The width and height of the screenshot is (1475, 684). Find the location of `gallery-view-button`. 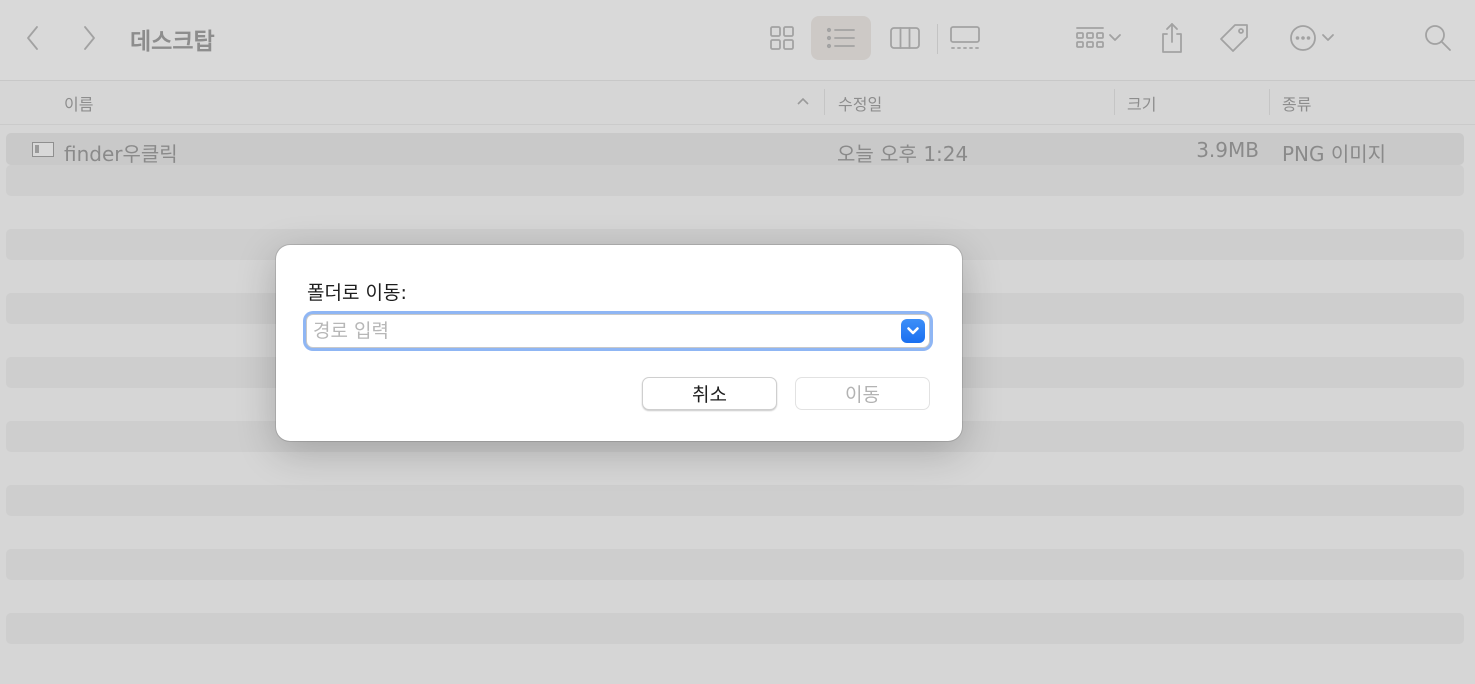

gallery-view-button is located at coordinates (965, 38).